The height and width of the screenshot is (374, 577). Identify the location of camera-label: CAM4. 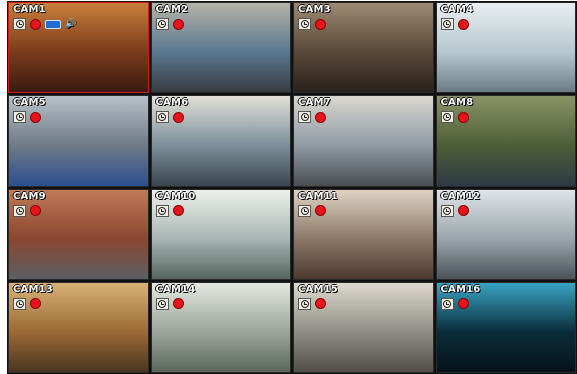
(457, 9).